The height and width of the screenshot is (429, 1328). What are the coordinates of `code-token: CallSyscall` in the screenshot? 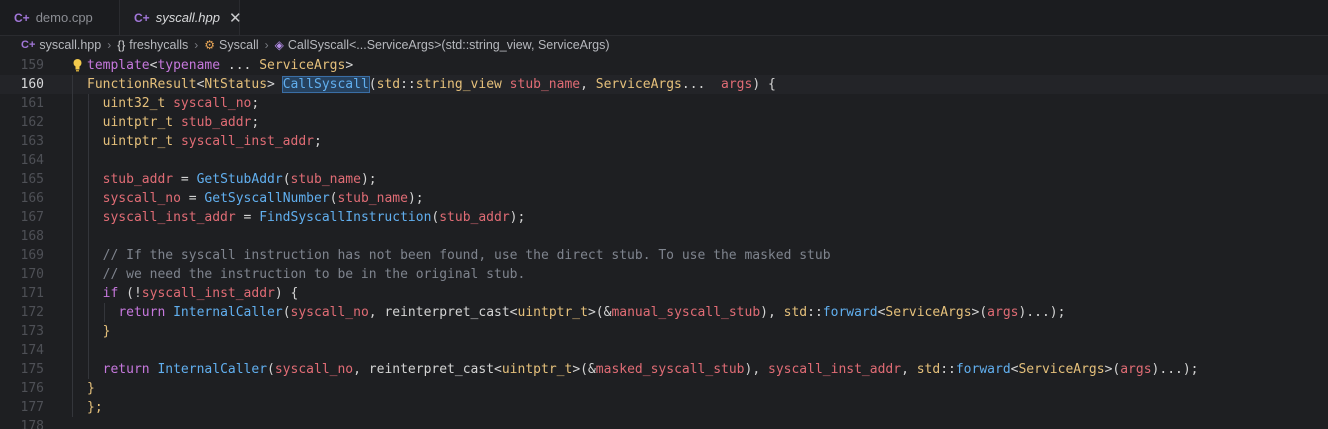 It's located at (325, 84).